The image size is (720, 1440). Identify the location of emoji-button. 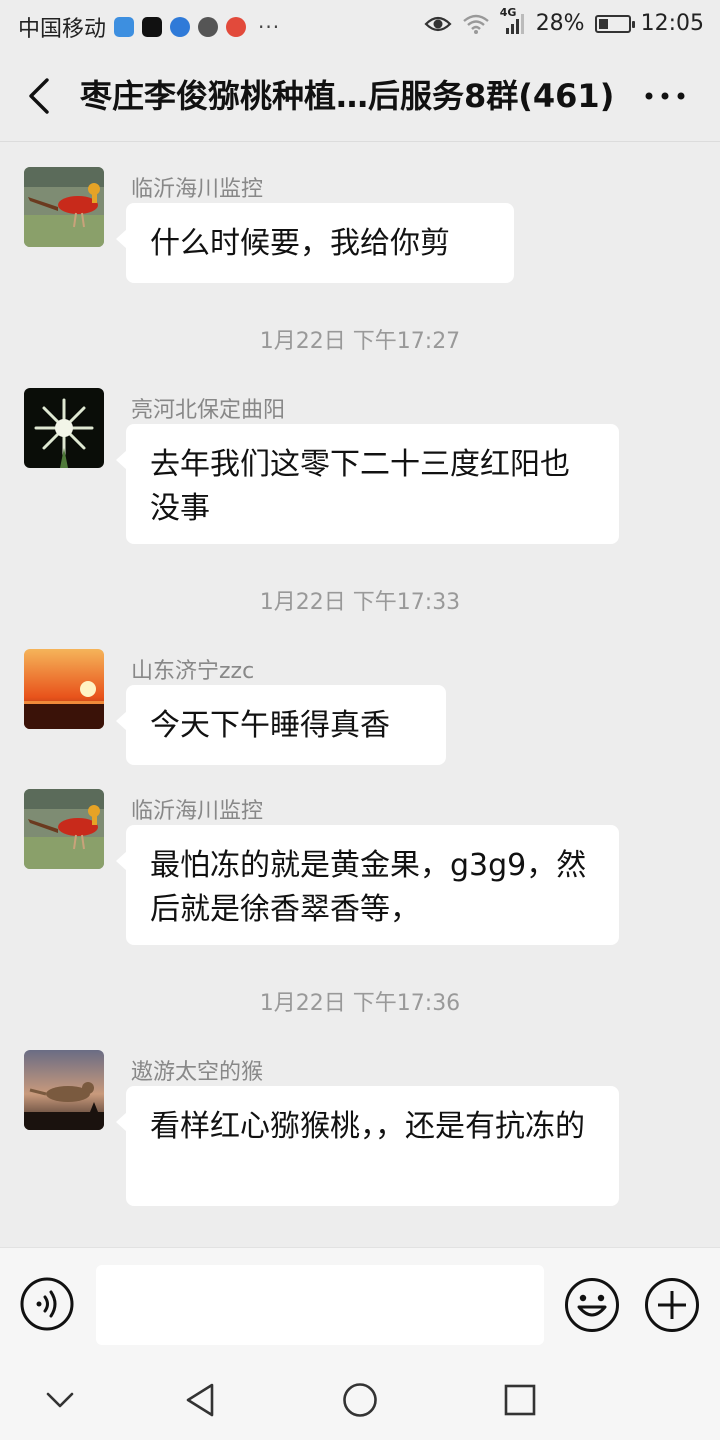
(592, 1305).